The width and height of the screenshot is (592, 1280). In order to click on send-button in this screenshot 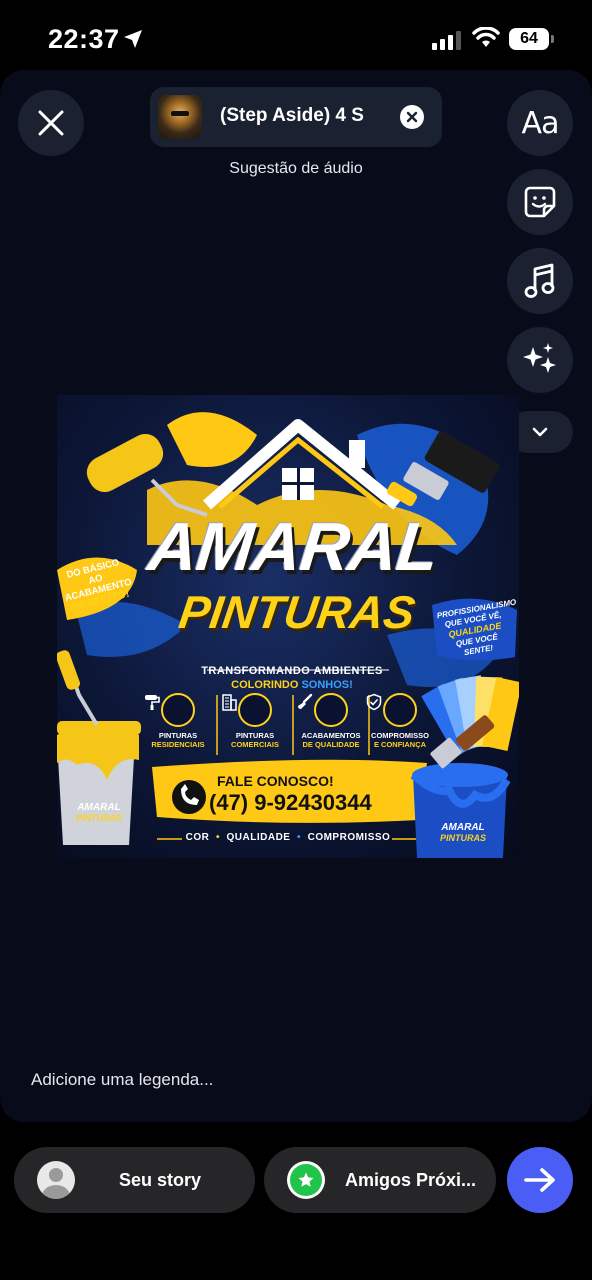, I will do `click(540, 1180)`.